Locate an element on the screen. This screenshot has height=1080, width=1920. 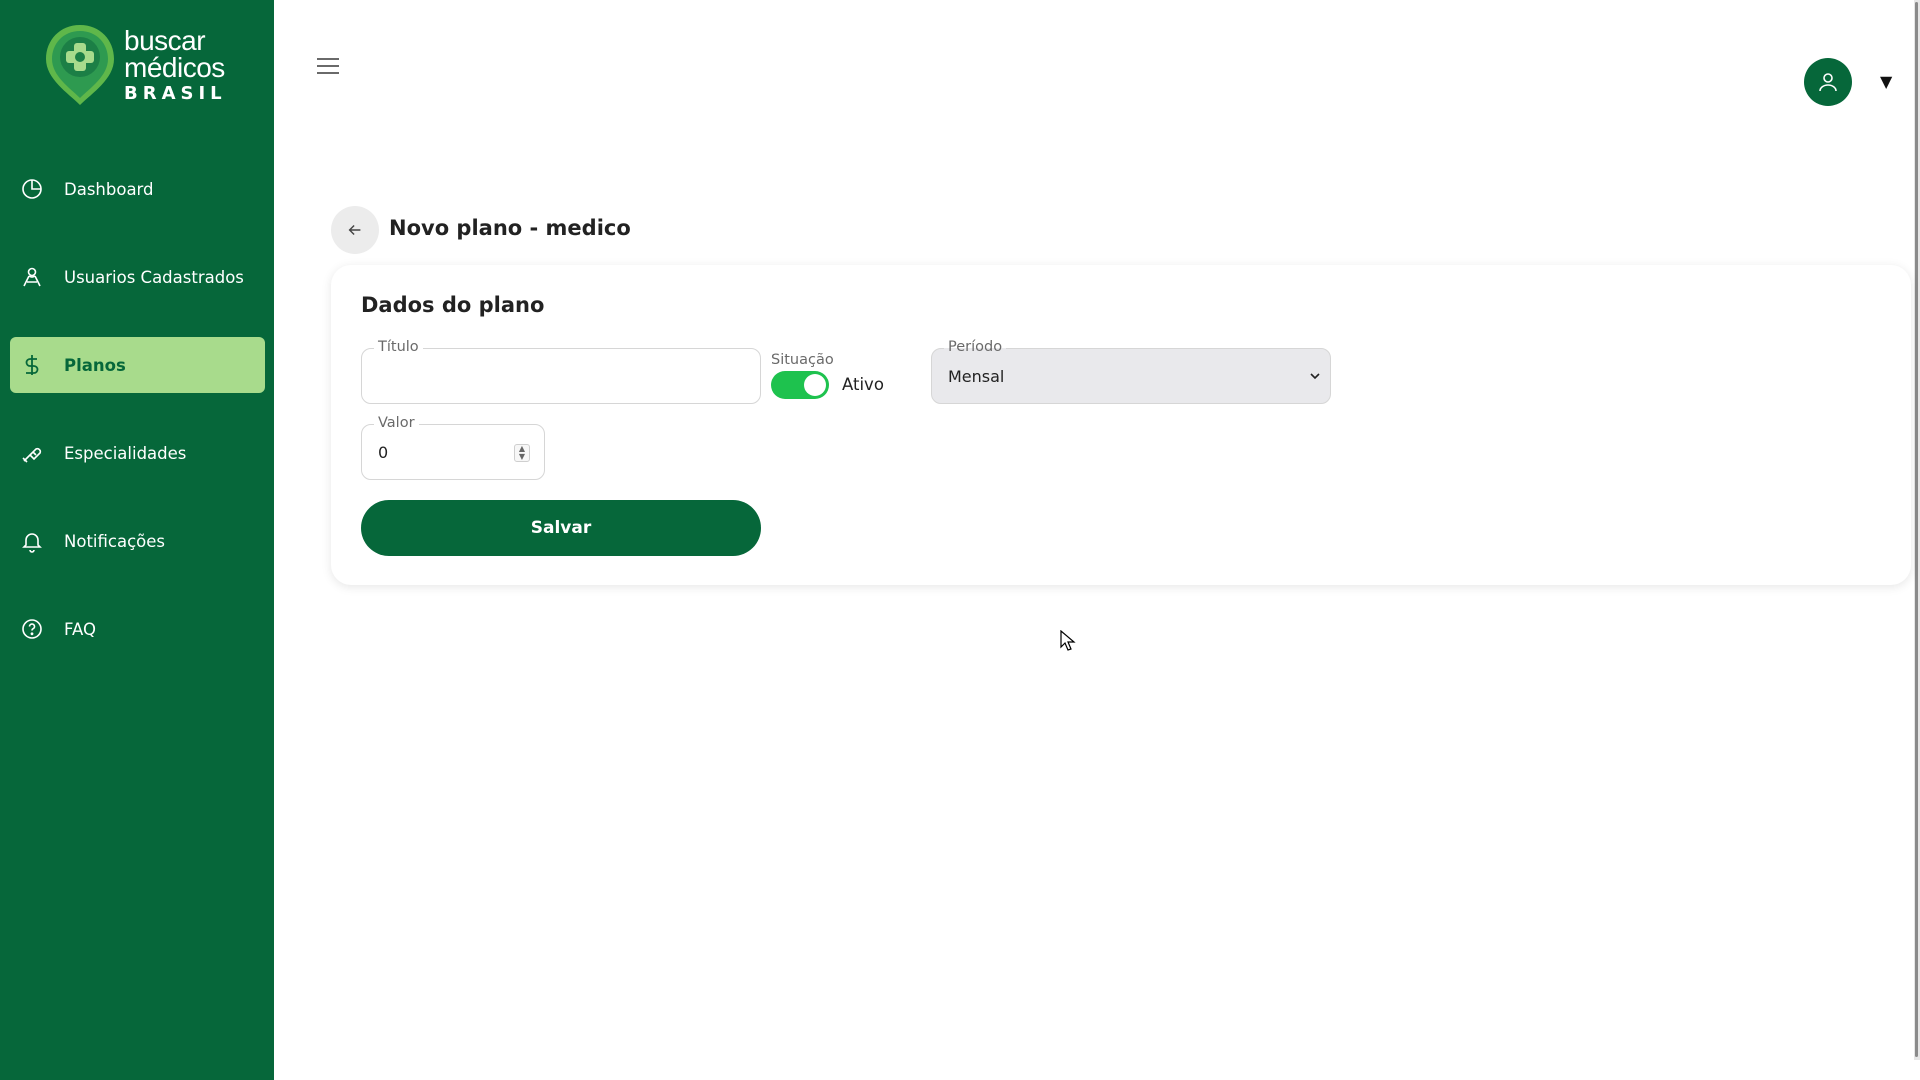
brand-line-1: buscar is located at coordinates (165, 40).